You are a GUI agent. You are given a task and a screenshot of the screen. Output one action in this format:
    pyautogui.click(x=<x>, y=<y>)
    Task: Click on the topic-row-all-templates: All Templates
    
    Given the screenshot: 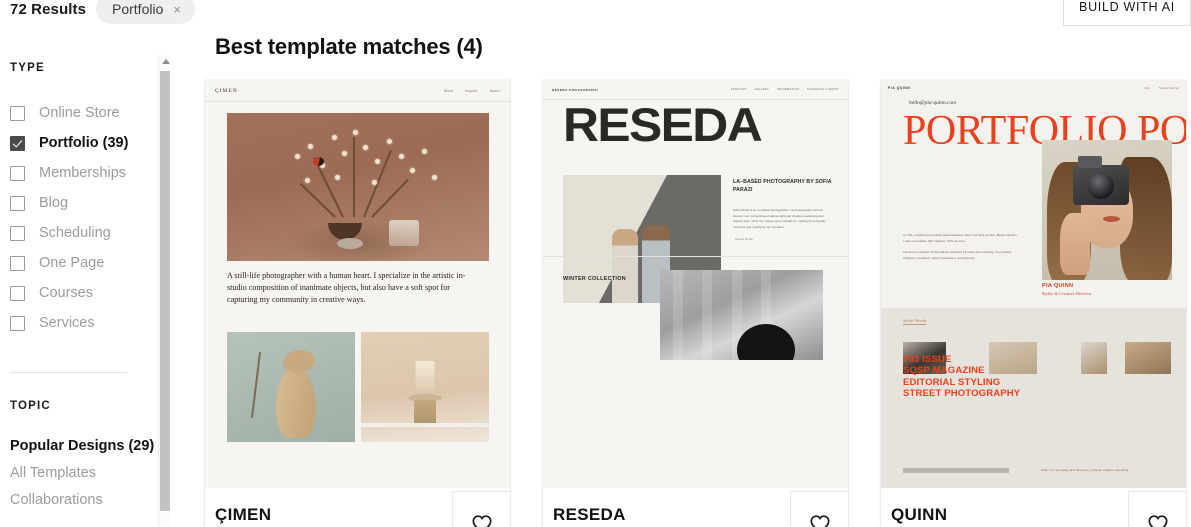 What is the action you would take?
    pyautogui.click(x=85, y=472)
    